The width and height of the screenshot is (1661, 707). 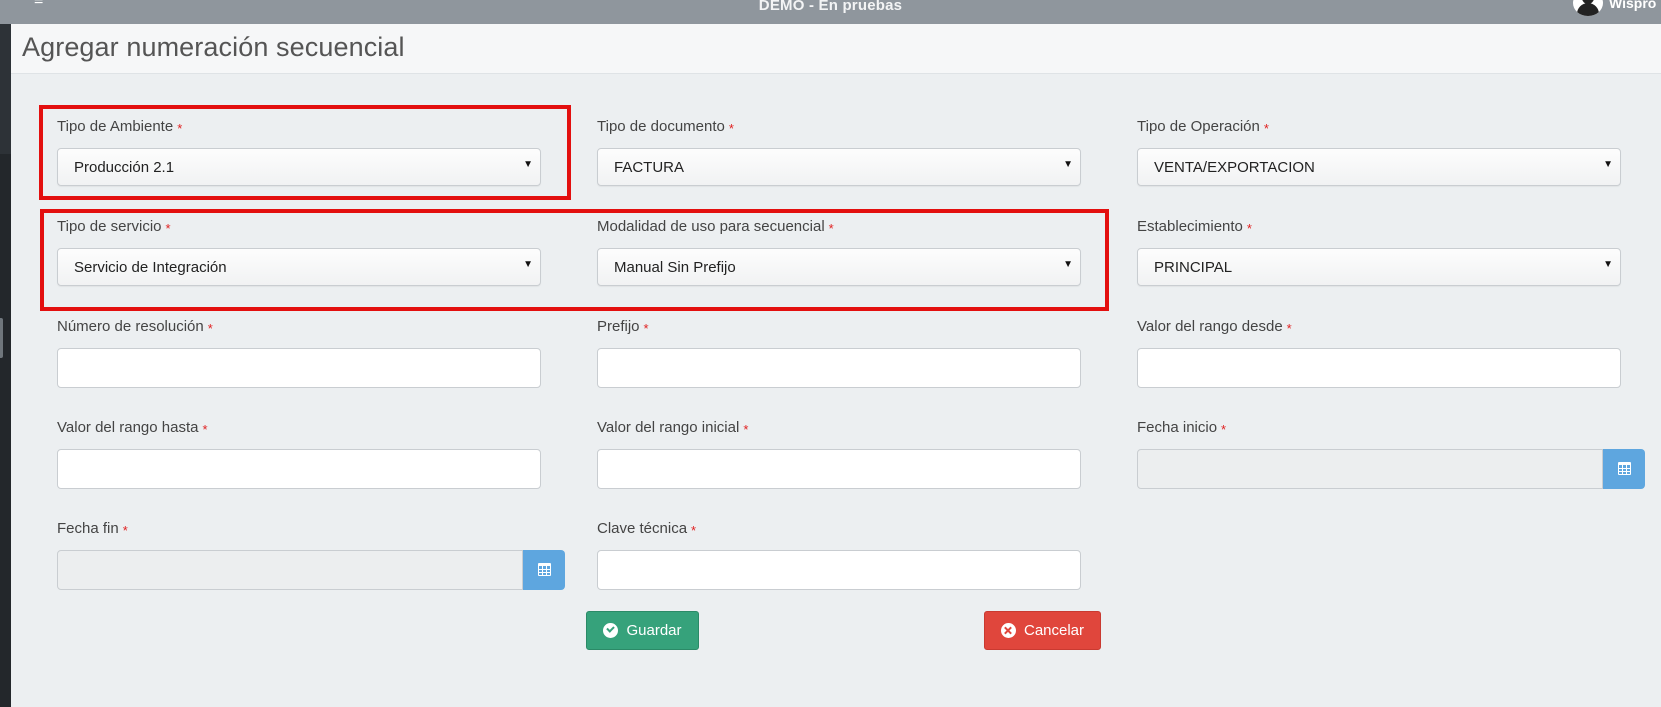 What do you see at coordinates (830, 7) in the screenshot?
I see `environment-title: DEMO - En pruebas` at bounding box center [830, 7].